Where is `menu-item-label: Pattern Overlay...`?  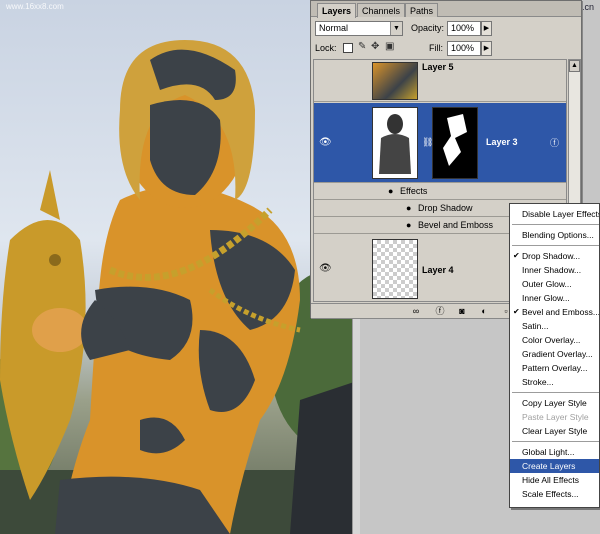 menu-item-label: Pattern Overlay... is located at coordinates (555, 368).